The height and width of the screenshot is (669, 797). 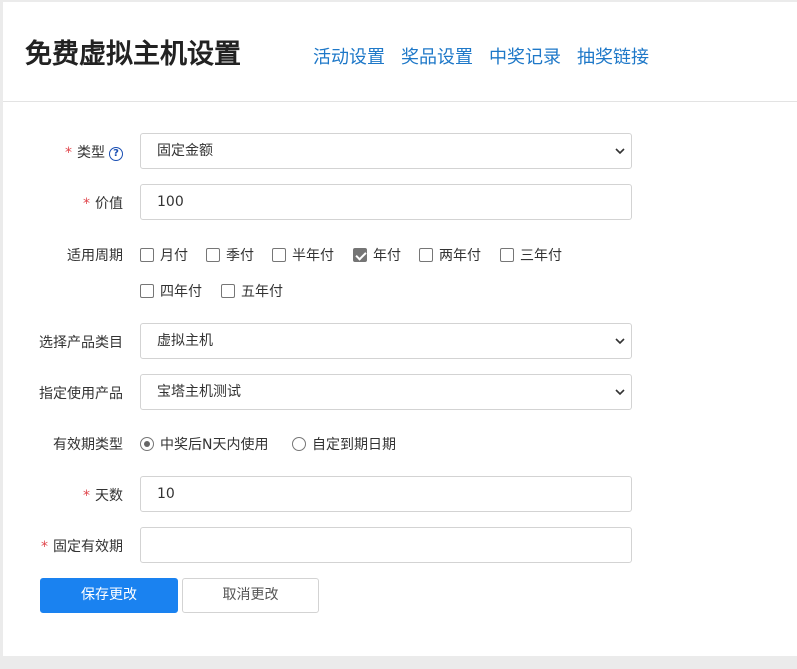 What do you see at coordinates (147, 444) in the screenshot?
I see `radio-checked` at bounding box center [147, 444].